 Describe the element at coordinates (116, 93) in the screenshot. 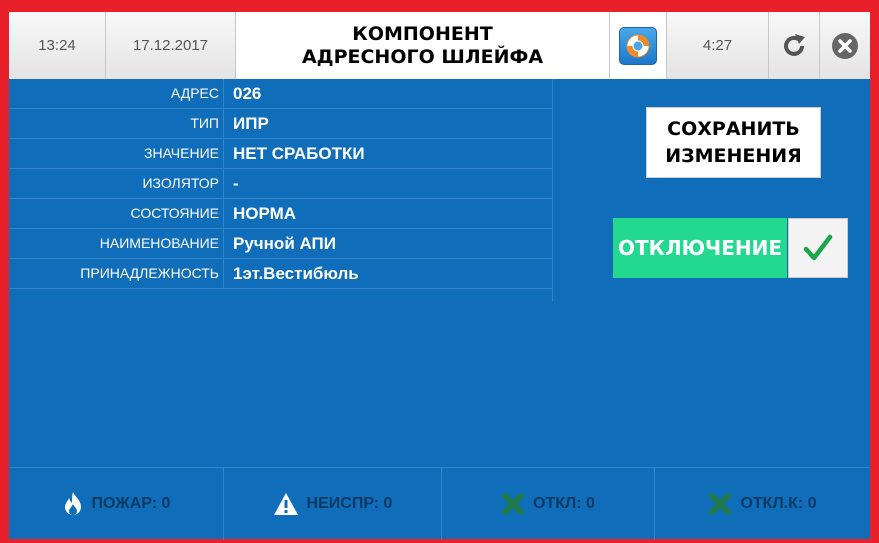

I see `property-label: АДРЕС` at that location.